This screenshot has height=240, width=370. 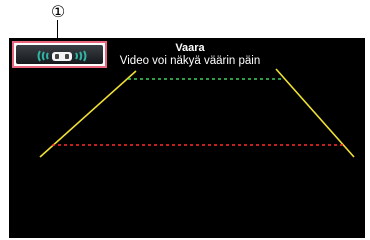 What do you see at coordinates (88, 114) in the screenshot?
I see `left-guide-line` at bounding box center [88, 114].